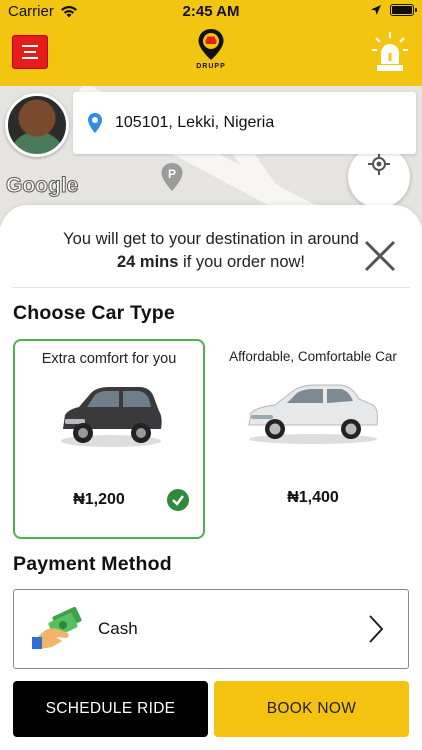 The width and height of the screenshot is (422, 750). I want to click on status-time: 2:45 AM, so click(211, 11).